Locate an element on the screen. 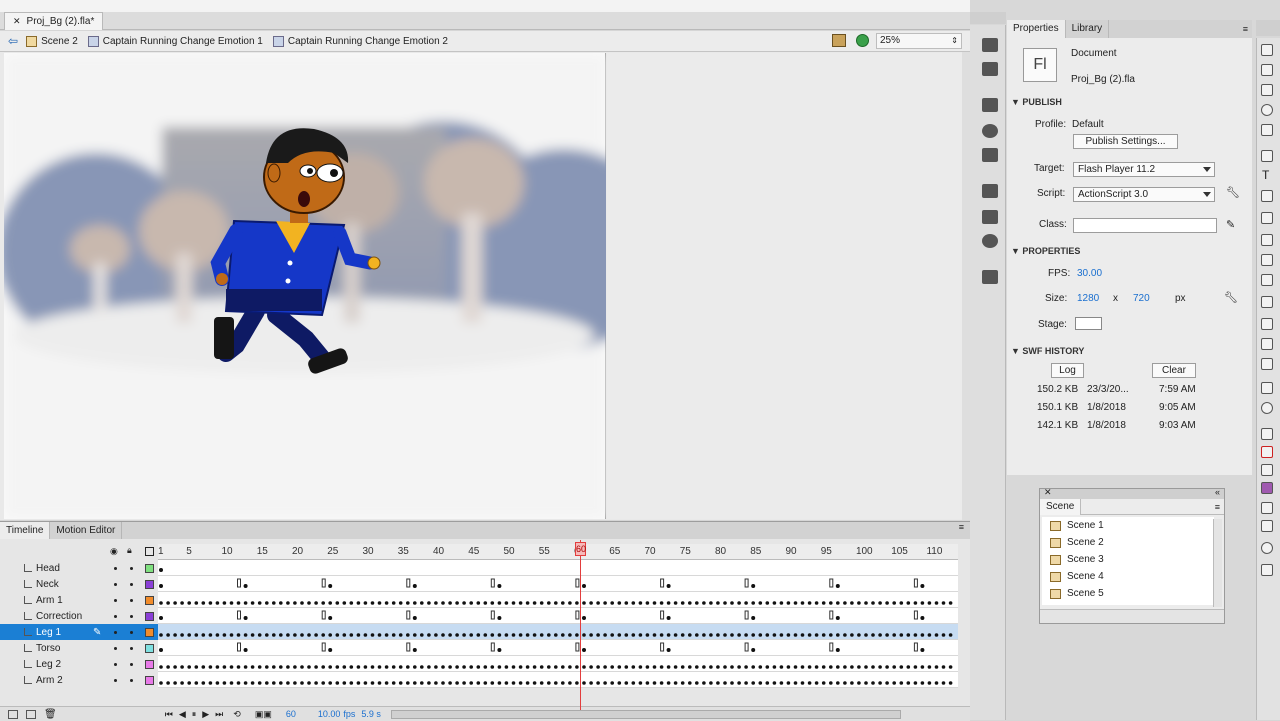 Image resolution: width=1280 pixels, height=721 pixels. swap-colors-icon is located at coordinates (1267, 508).